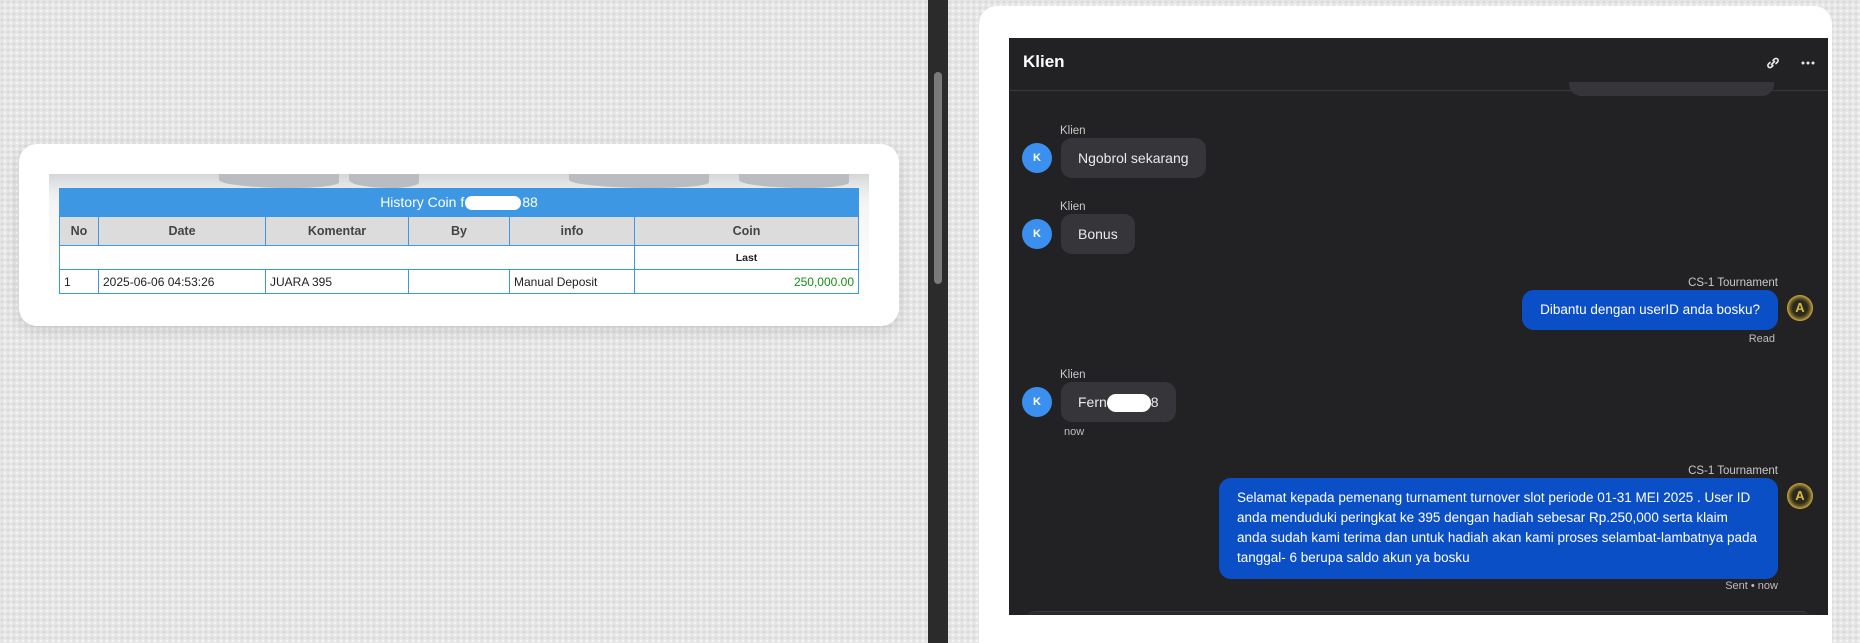 This screenshot has height=643, width=1860. Describe the element at coordinates (1808, 63) in the screenshot. I see `more-icon` at that location.